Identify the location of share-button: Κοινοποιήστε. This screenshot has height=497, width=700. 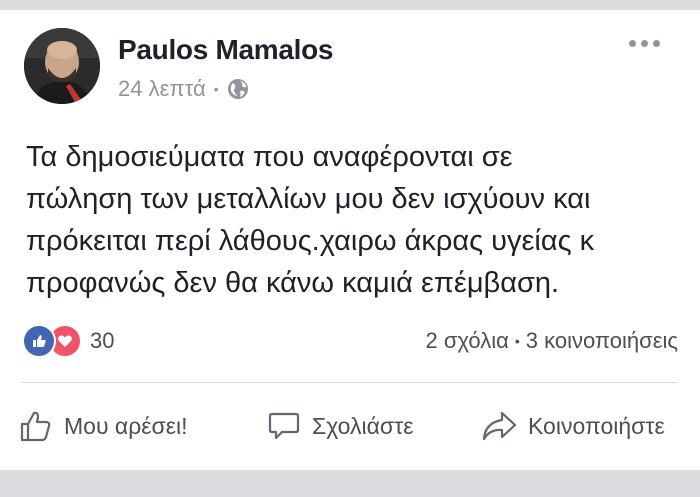
(572, 426).